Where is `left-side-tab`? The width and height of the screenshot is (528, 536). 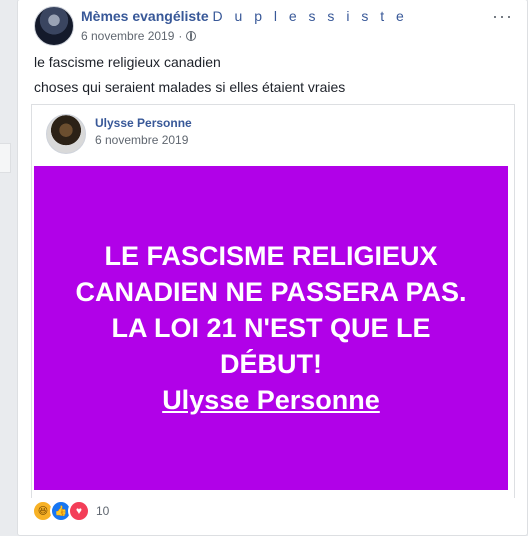 left-side-tab is located at coordinates (5, 158).